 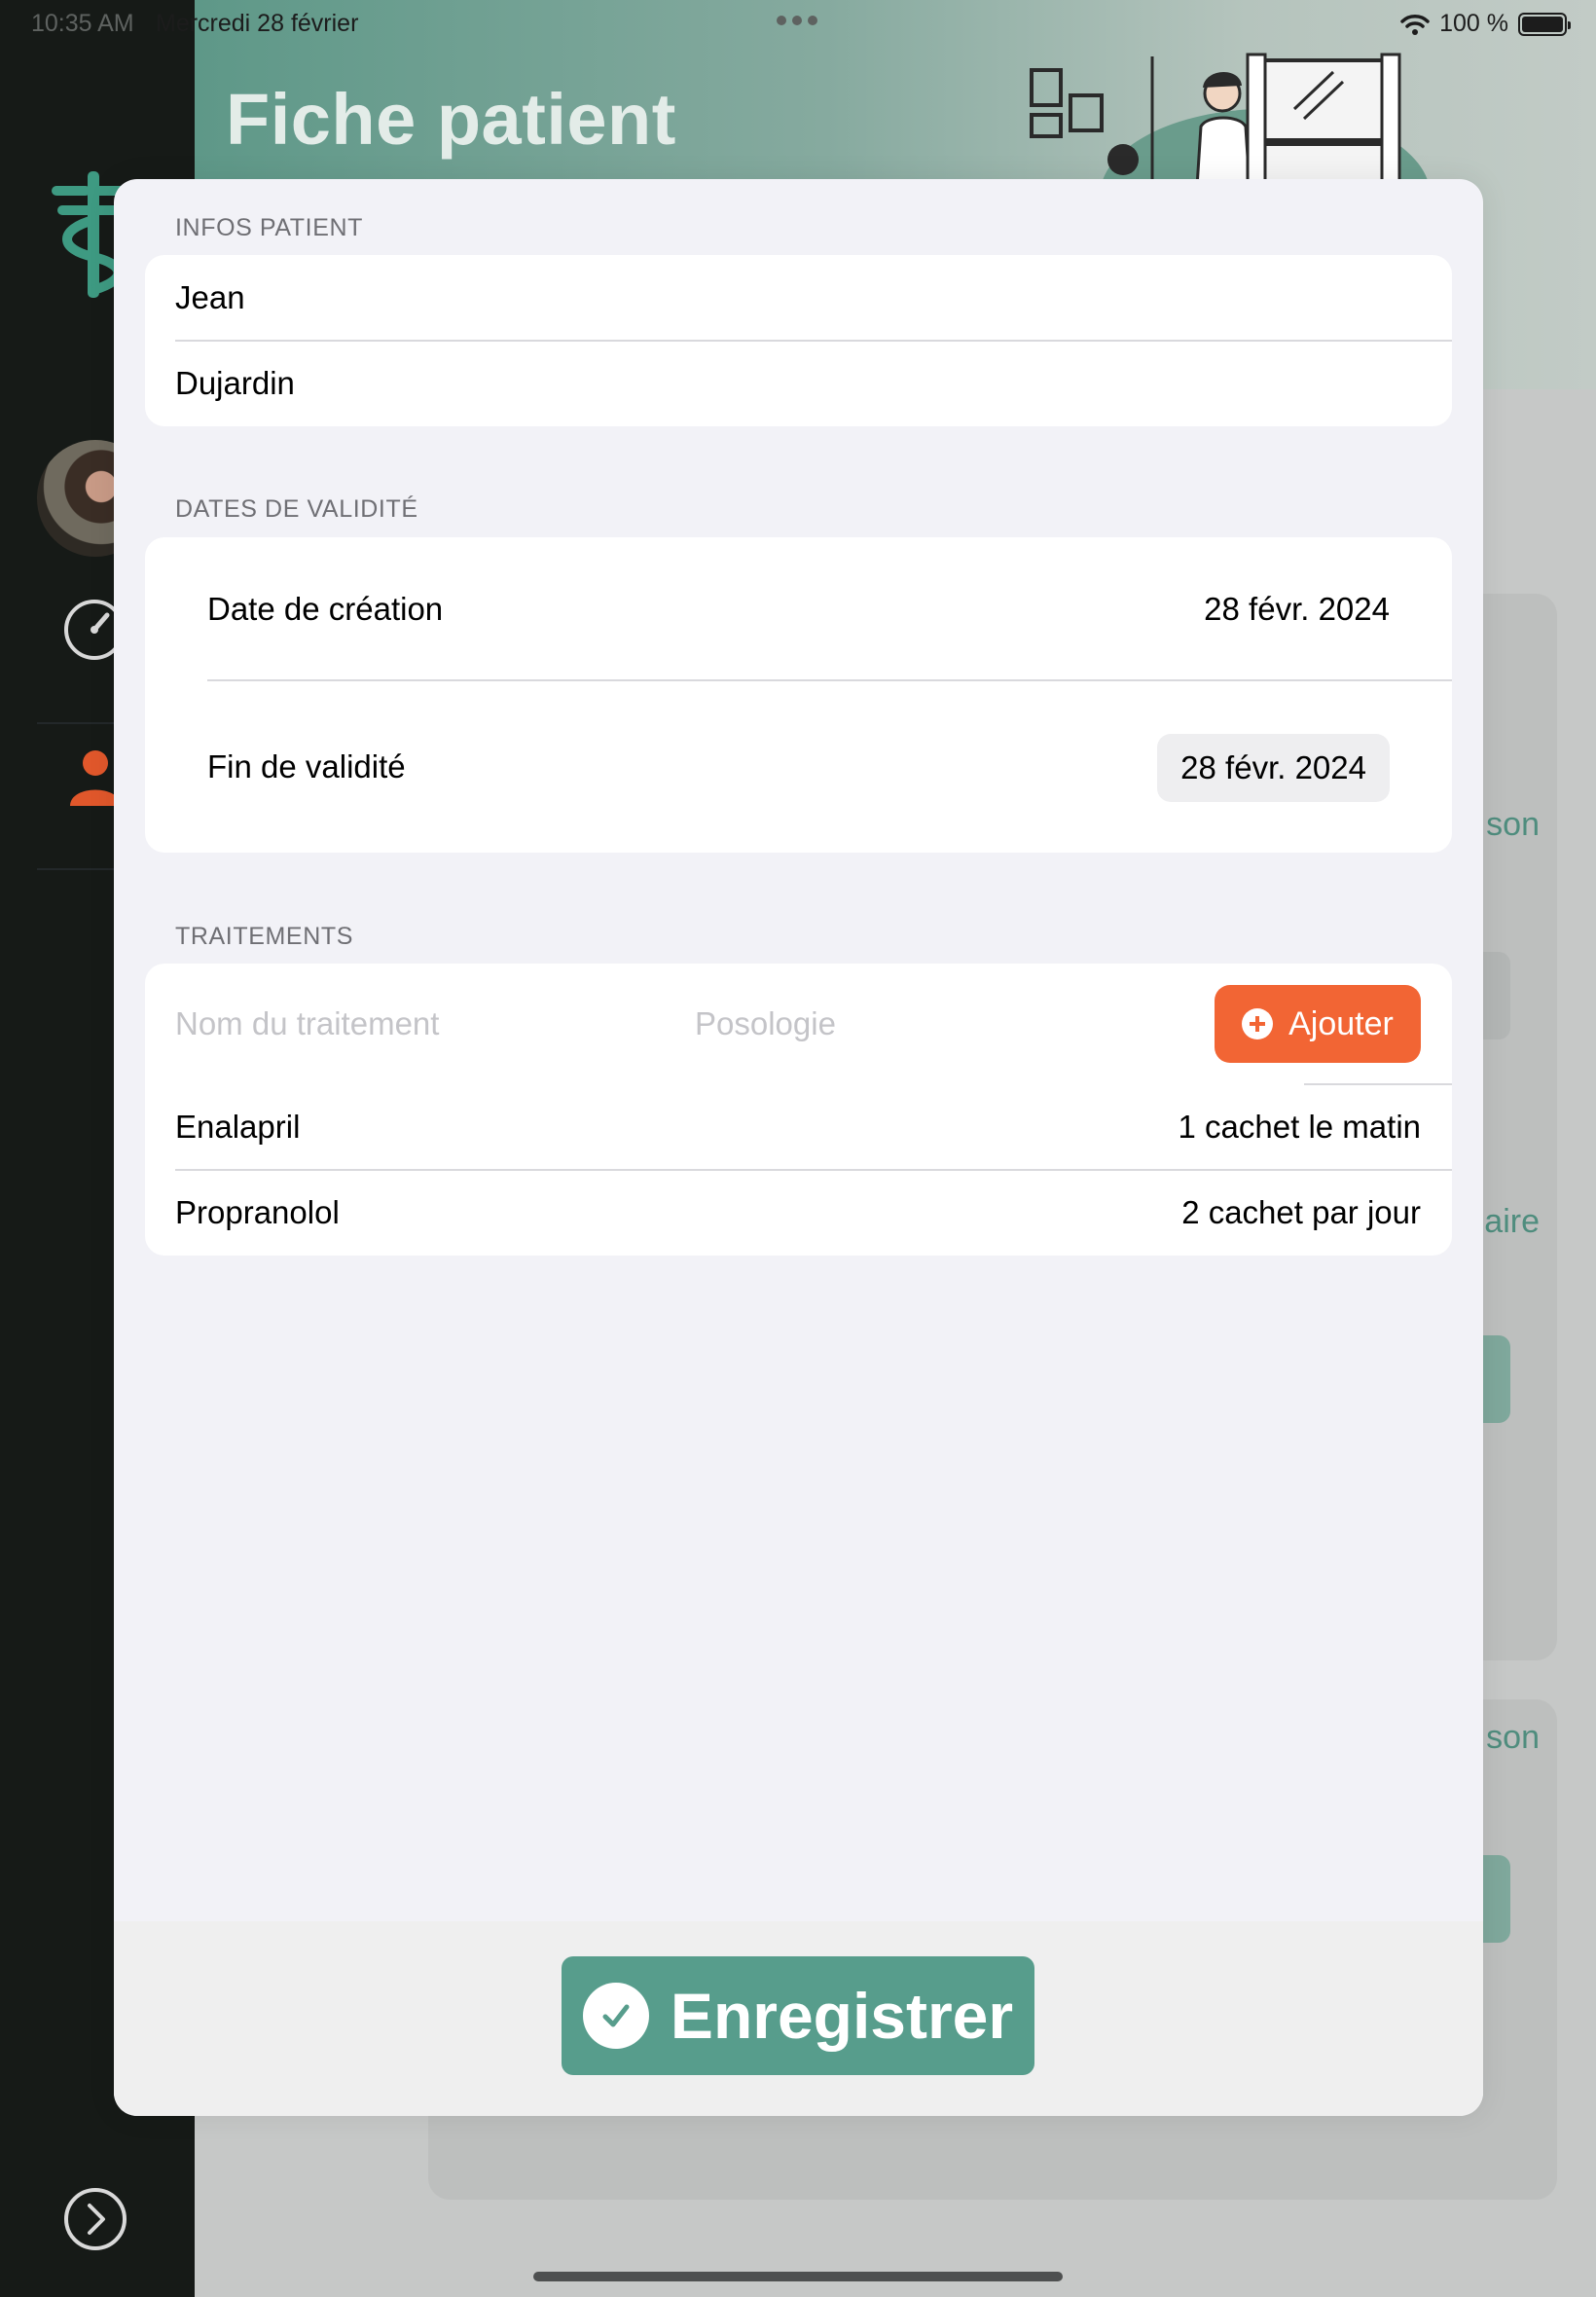 I want to click on save-label: Enregistrer, so click(x=842, y=2016).